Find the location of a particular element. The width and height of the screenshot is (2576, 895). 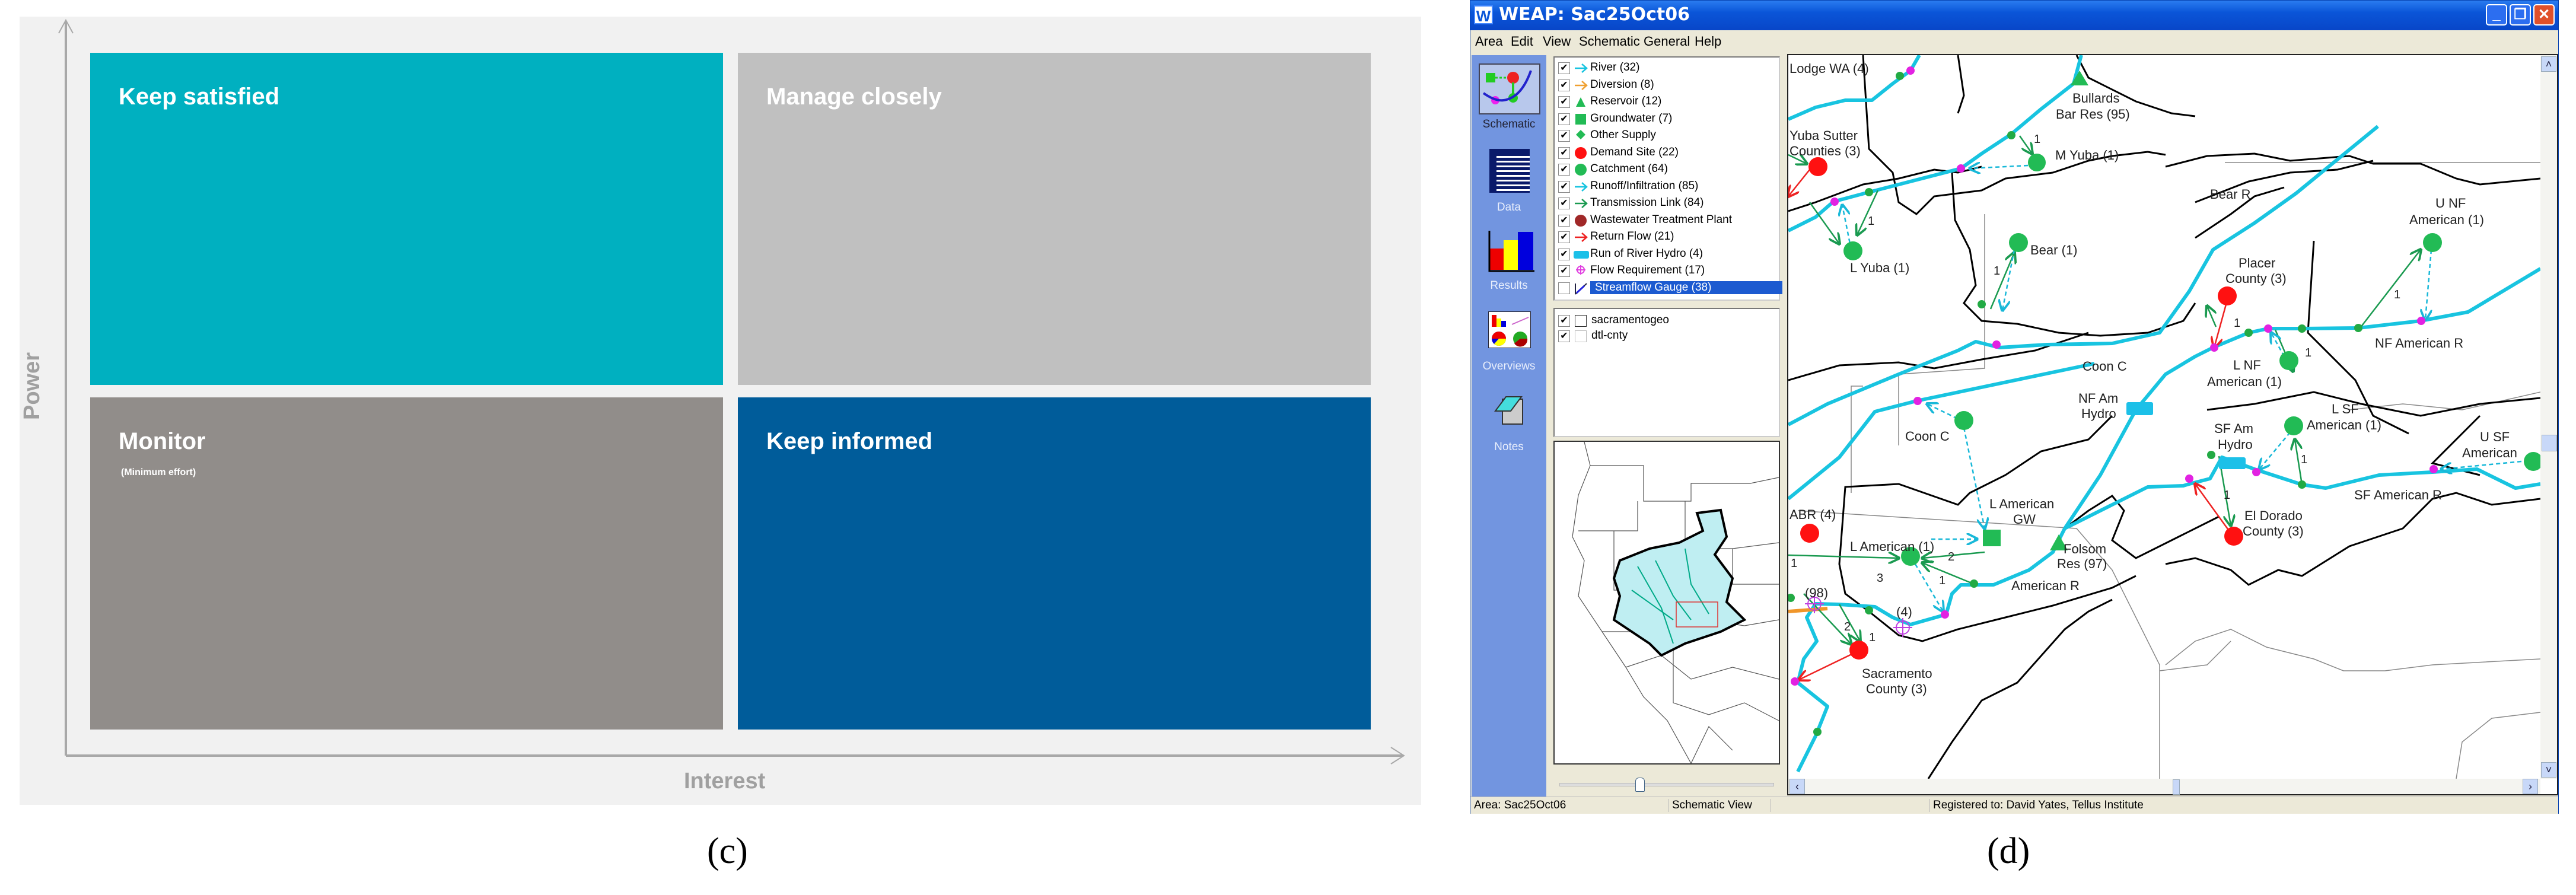

sidebar-notes-label: Notes is located at coordinates (1509, 447).